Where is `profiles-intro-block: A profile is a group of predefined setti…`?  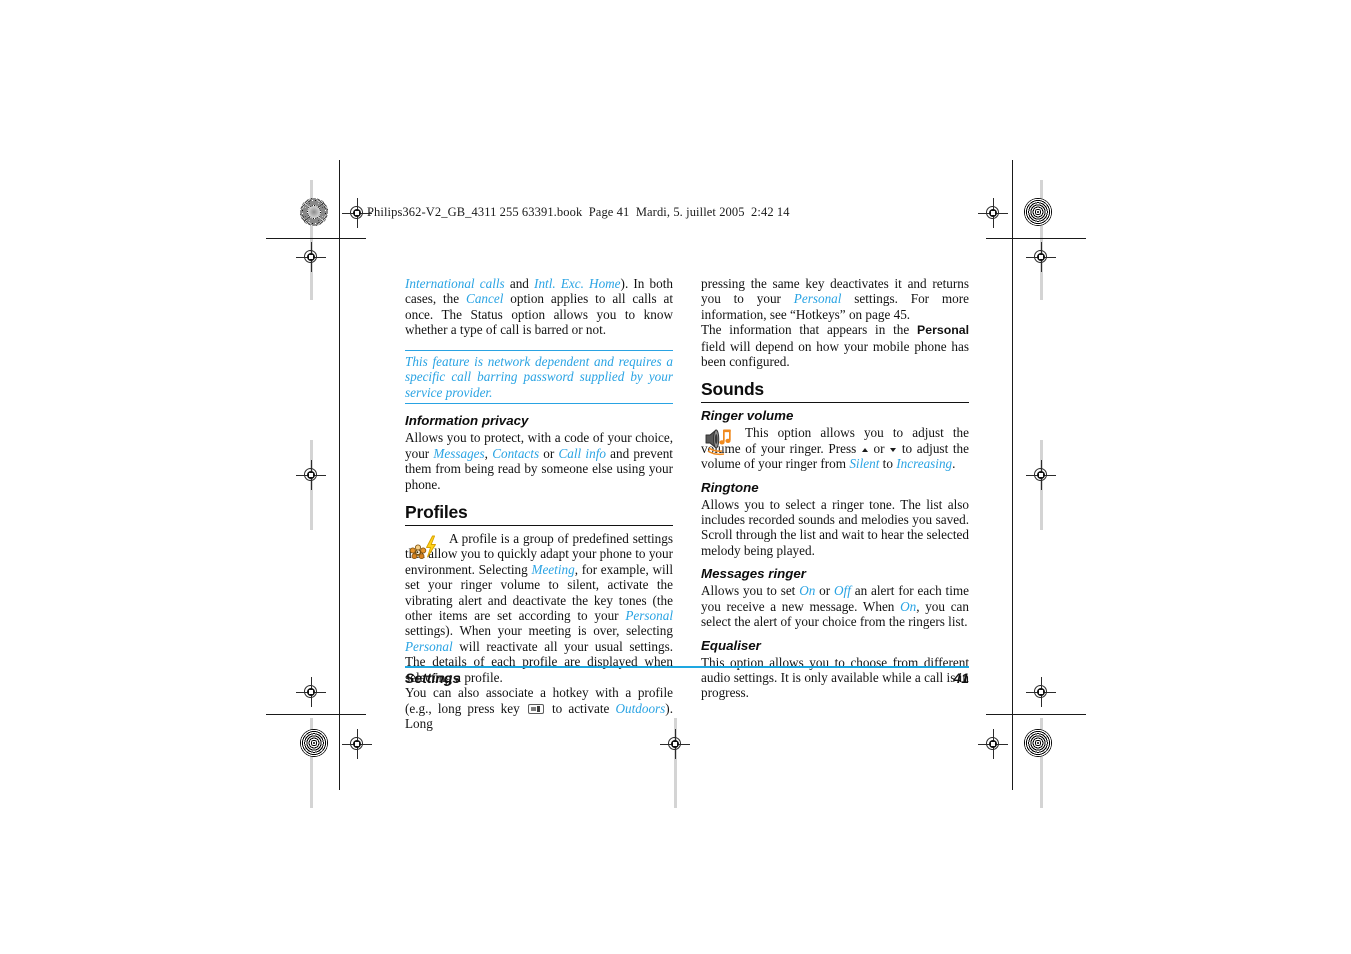
profiles-intro-block: A profile is a group of predefined setti… is located at coordinates (539, 608).